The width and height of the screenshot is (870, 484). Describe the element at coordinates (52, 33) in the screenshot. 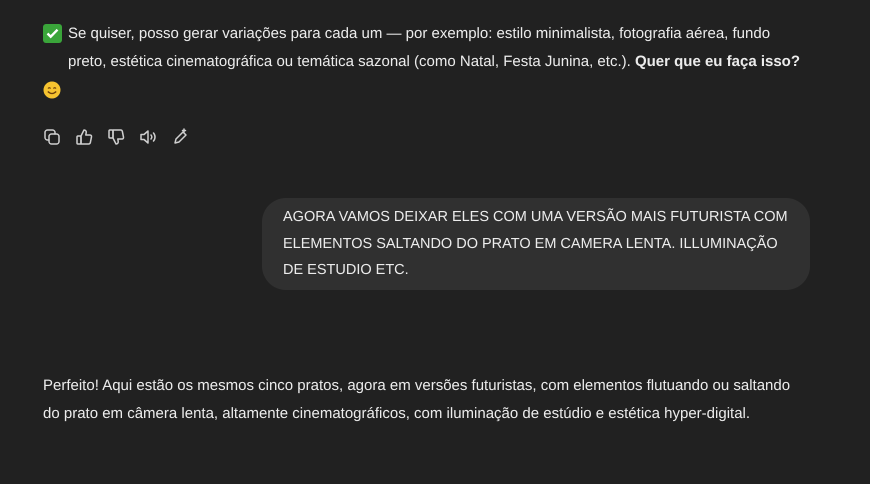

I see `check-mark-icon` at that location.